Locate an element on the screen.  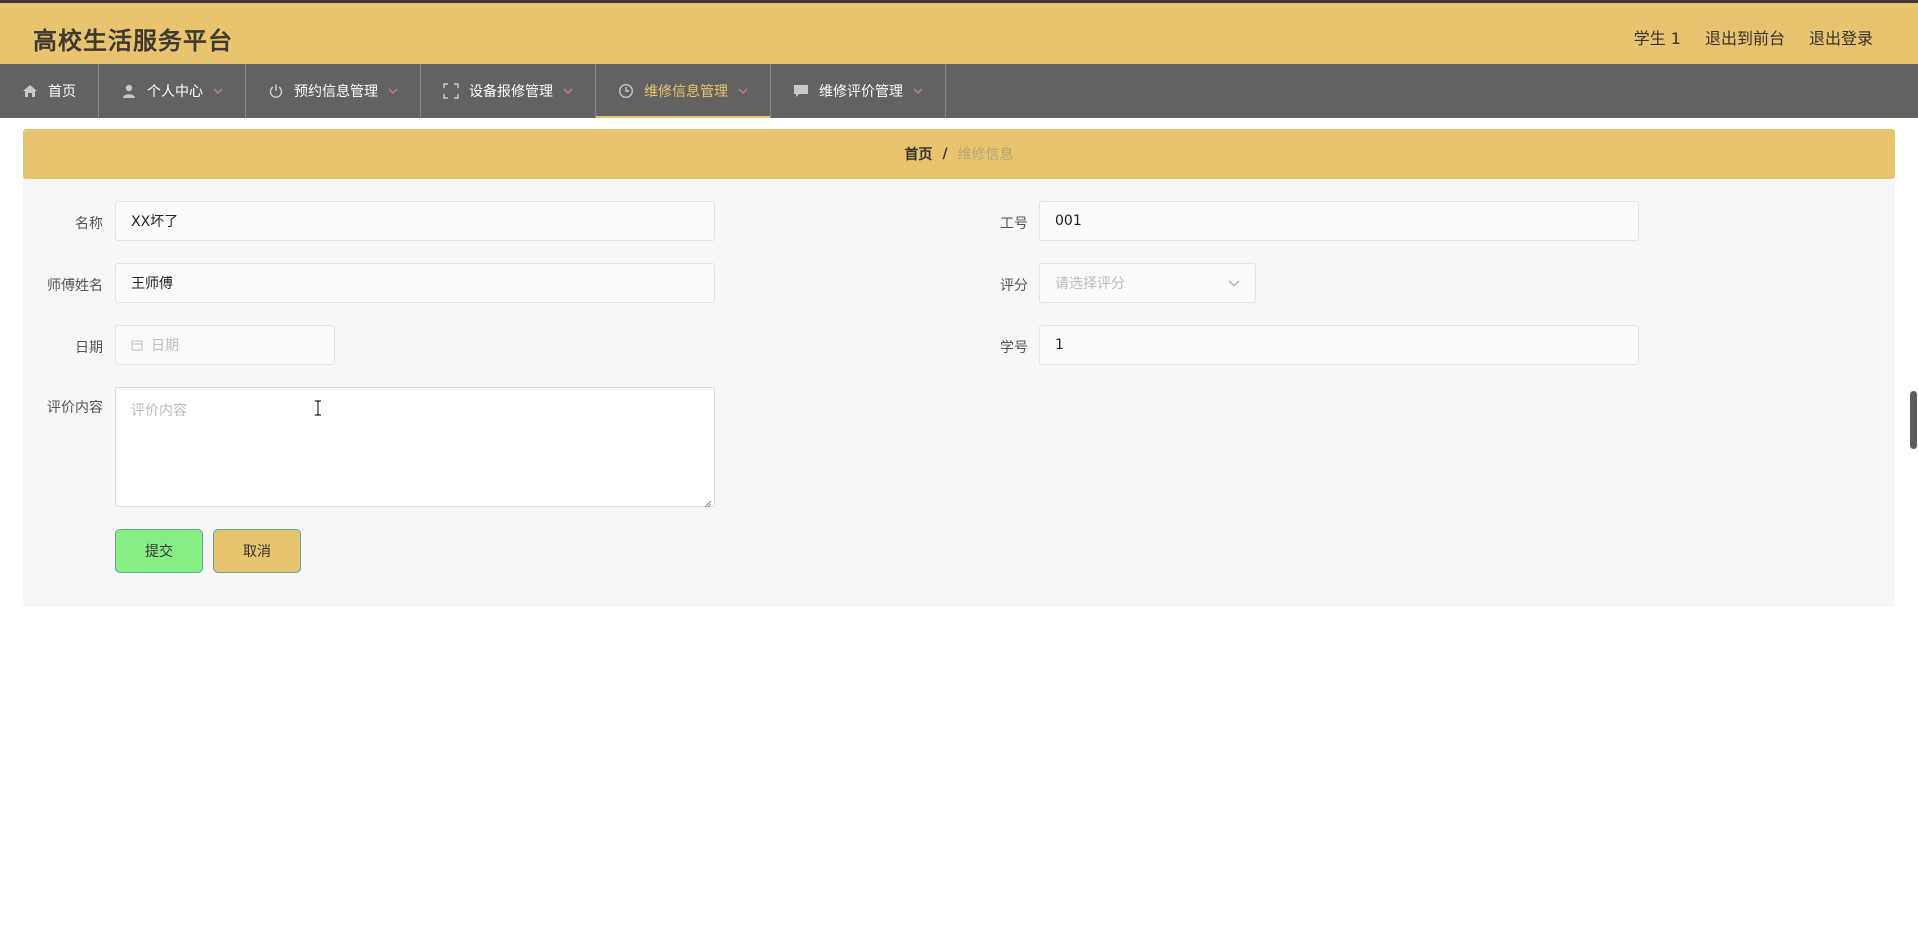
student-id-label: 学号 is located at coordinates (1014, 348).